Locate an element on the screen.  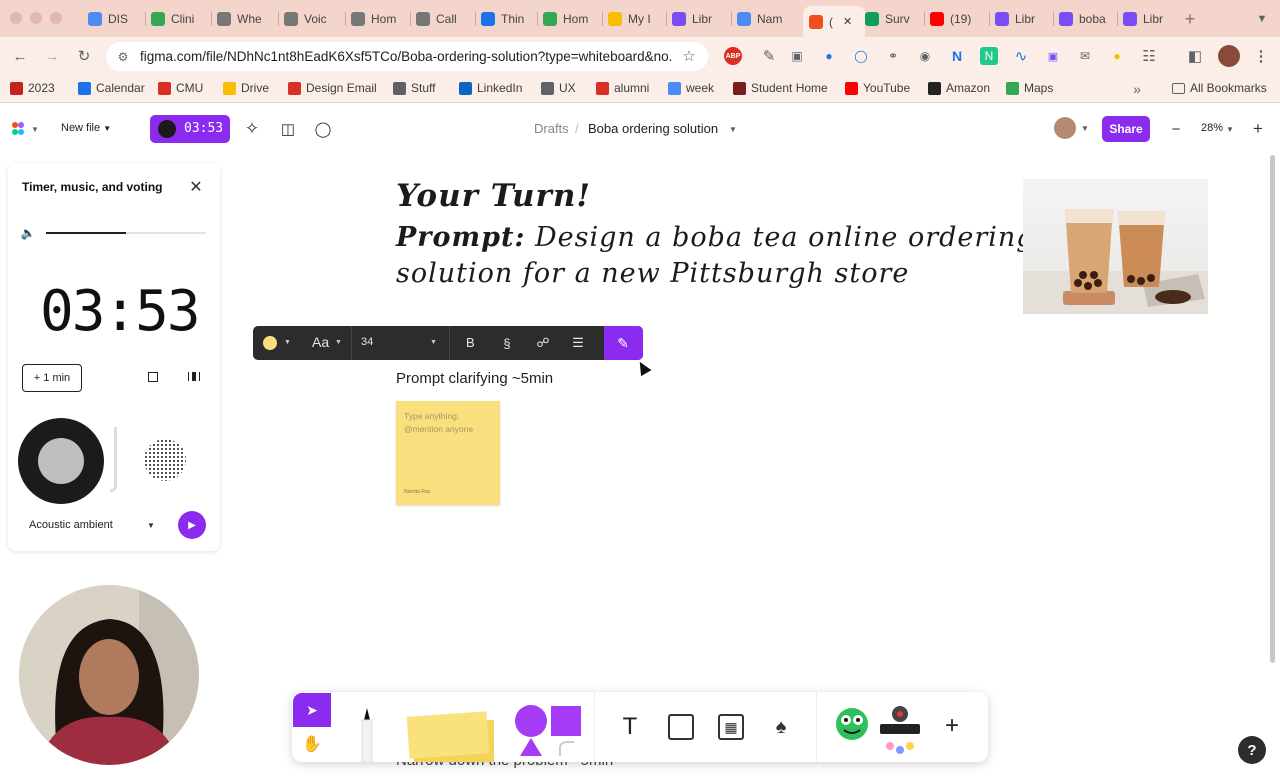
add-minute-button: + 1 min is located at coordinates (52, 378).